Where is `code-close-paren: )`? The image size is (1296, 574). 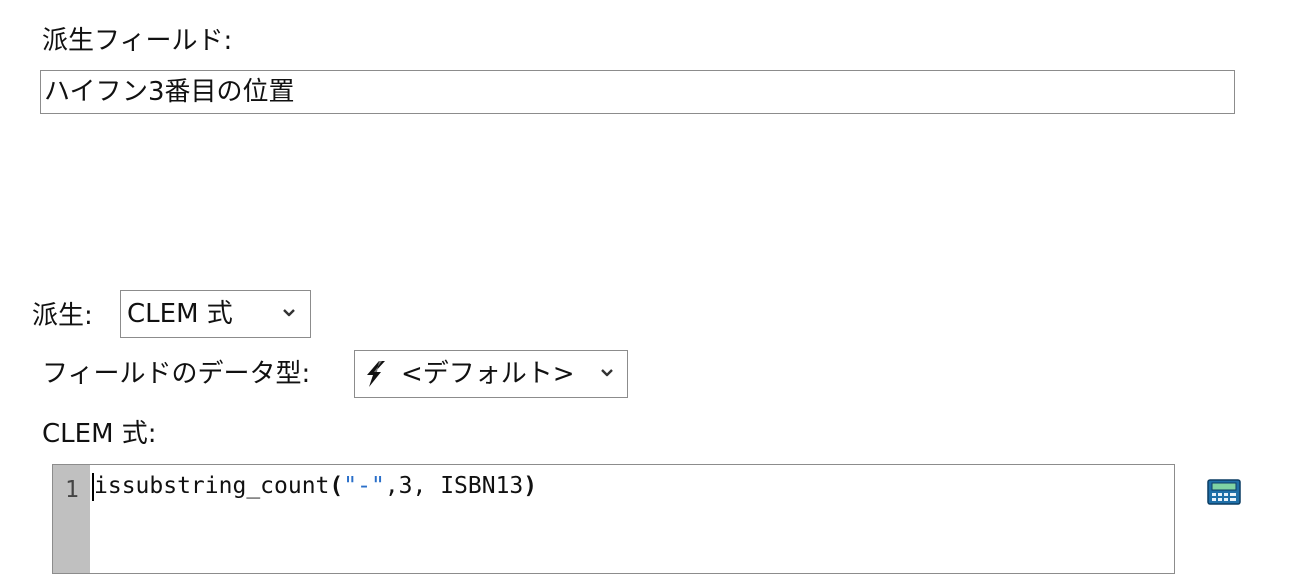
code-close-paren: ) is located at coordinates (530, 486).